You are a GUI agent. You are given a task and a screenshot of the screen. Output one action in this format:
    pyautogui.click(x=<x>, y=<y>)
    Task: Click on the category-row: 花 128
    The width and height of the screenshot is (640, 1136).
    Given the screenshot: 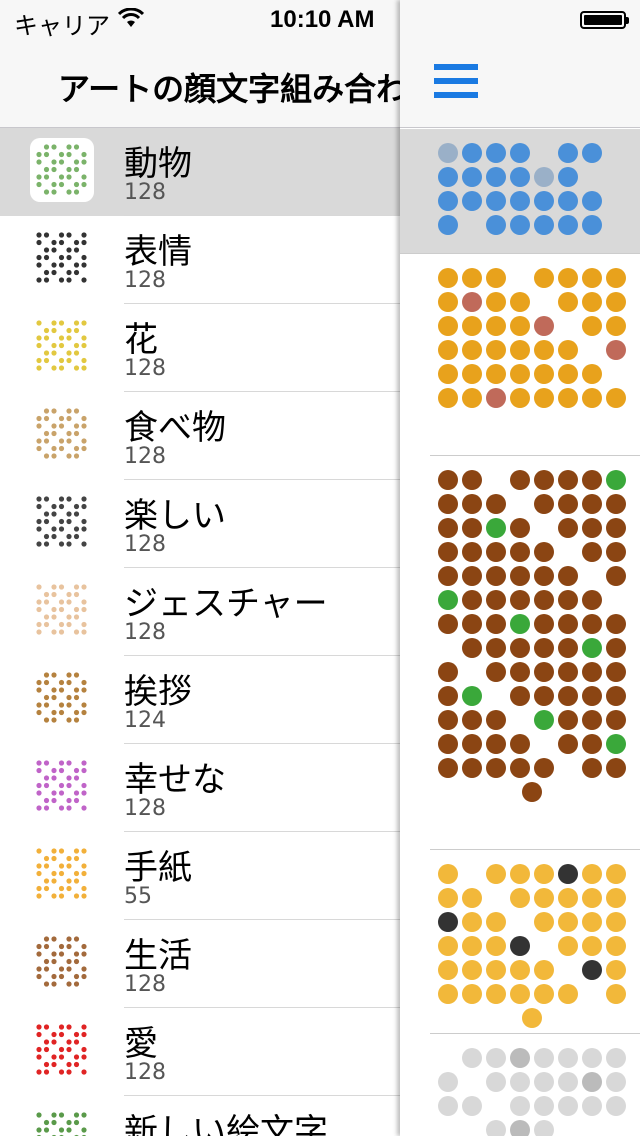 What is the action you would take?
    pyautogui.click(x=200, y=348)
    